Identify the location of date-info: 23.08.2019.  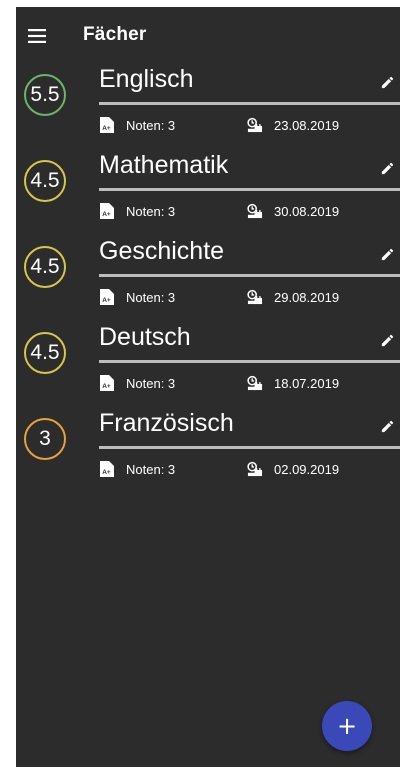
(293, 125).